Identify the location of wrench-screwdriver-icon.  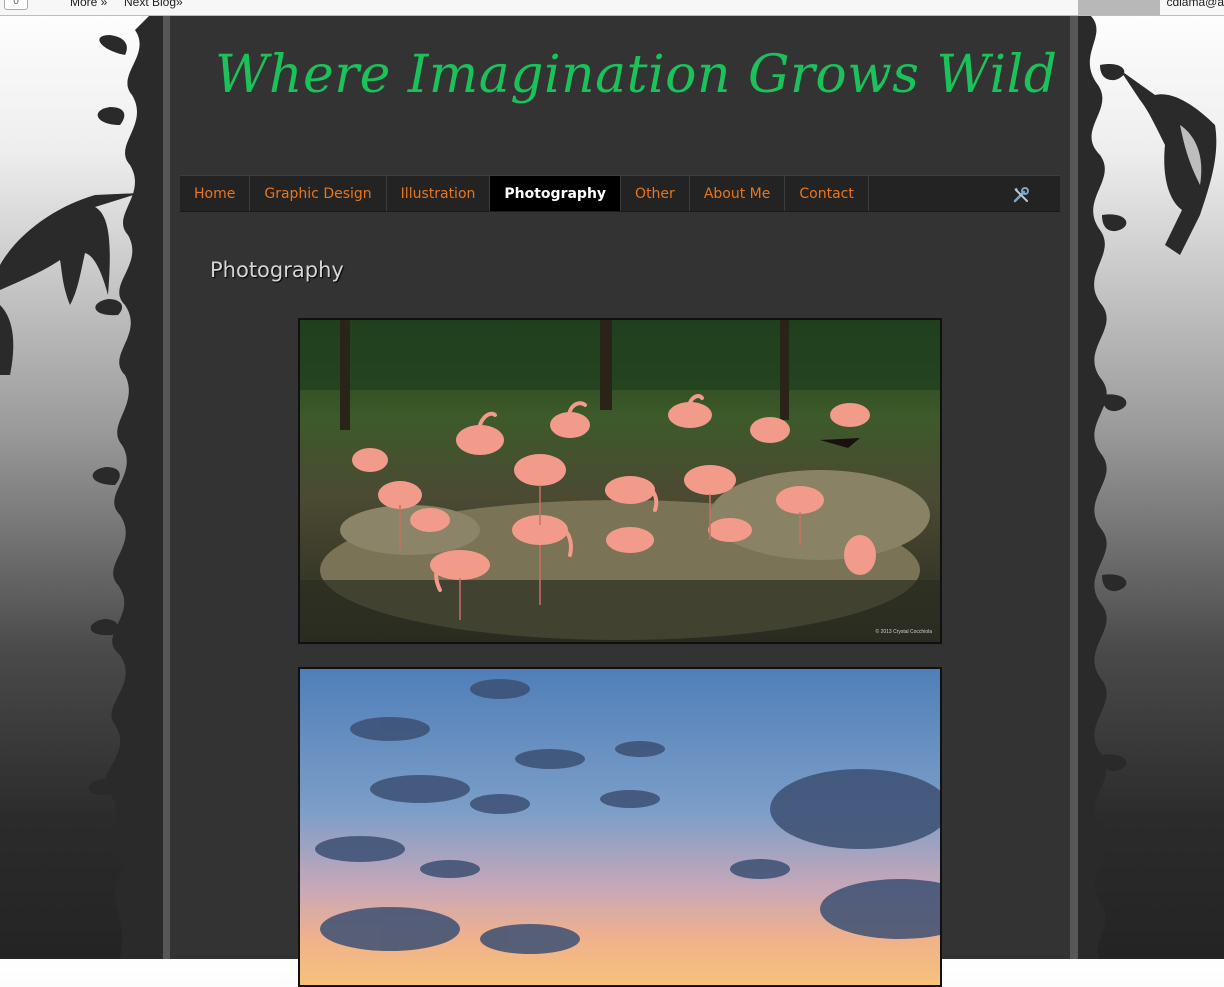
(1021, 195).